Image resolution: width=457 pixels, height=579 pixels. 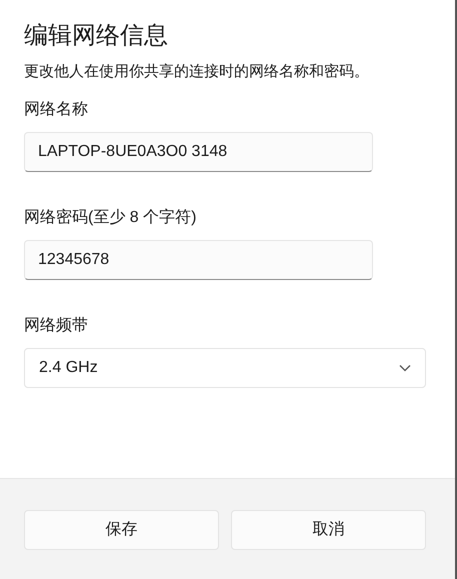 I want to click on band-dropdown: 2.4 GHz, so click(x=225, y=368).